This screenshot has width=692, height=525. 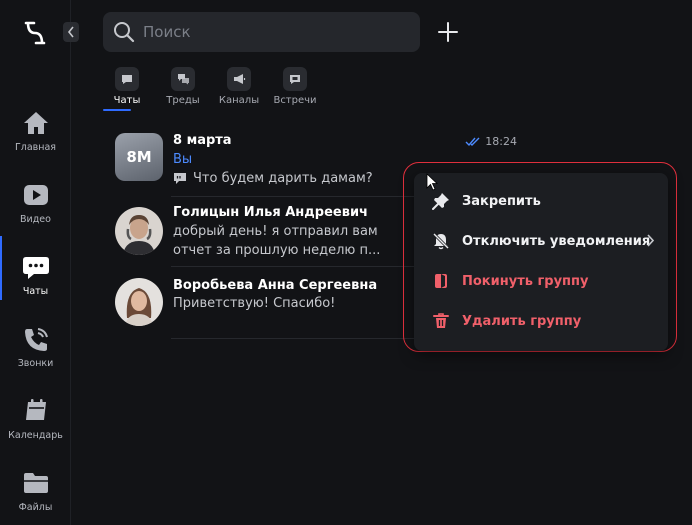 What do you see at coordinates (239, 100) in the screenshot?
I see `tab-label: Каналы` at bounding box center [239, 100].